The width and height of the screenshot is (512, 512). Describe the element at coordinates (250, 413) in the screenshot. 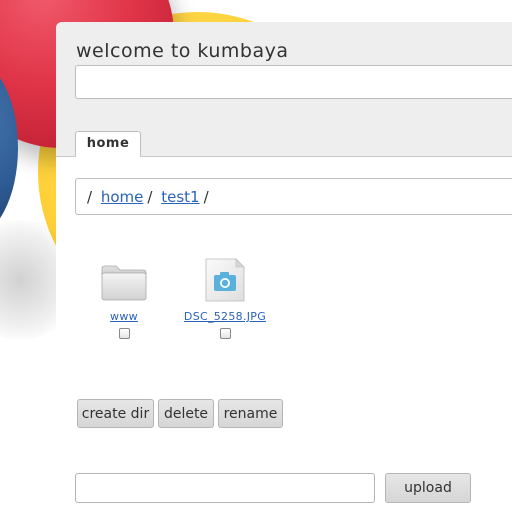

I see `rename-button: rename` at that location.